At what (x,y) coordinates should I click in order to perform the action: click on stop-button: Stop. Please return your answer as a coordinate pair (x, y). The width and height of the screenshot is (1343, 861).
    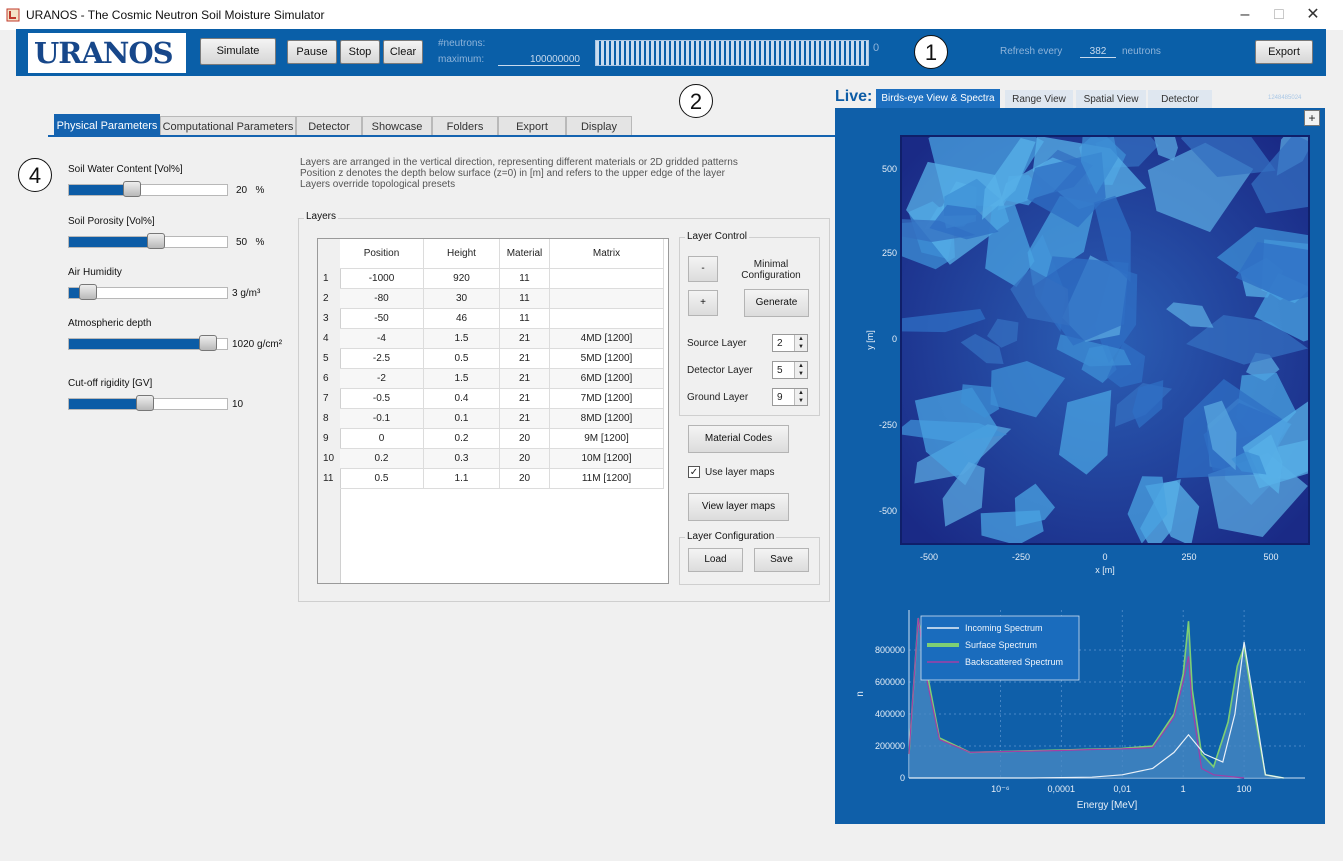
    Looking at the image, I should click on (360, 52).